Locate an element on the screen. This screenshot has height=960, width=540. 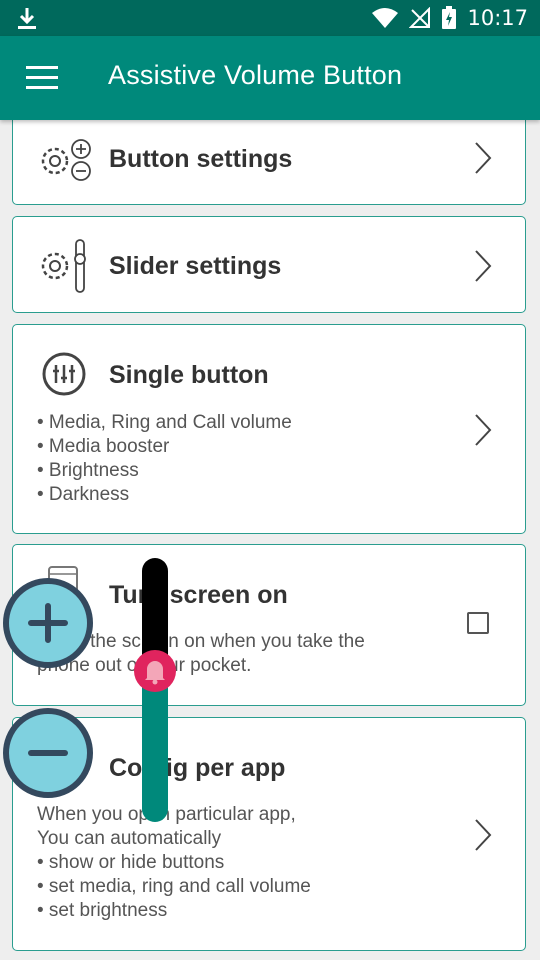
no-signal-icon is located at coordinates (420, 17).